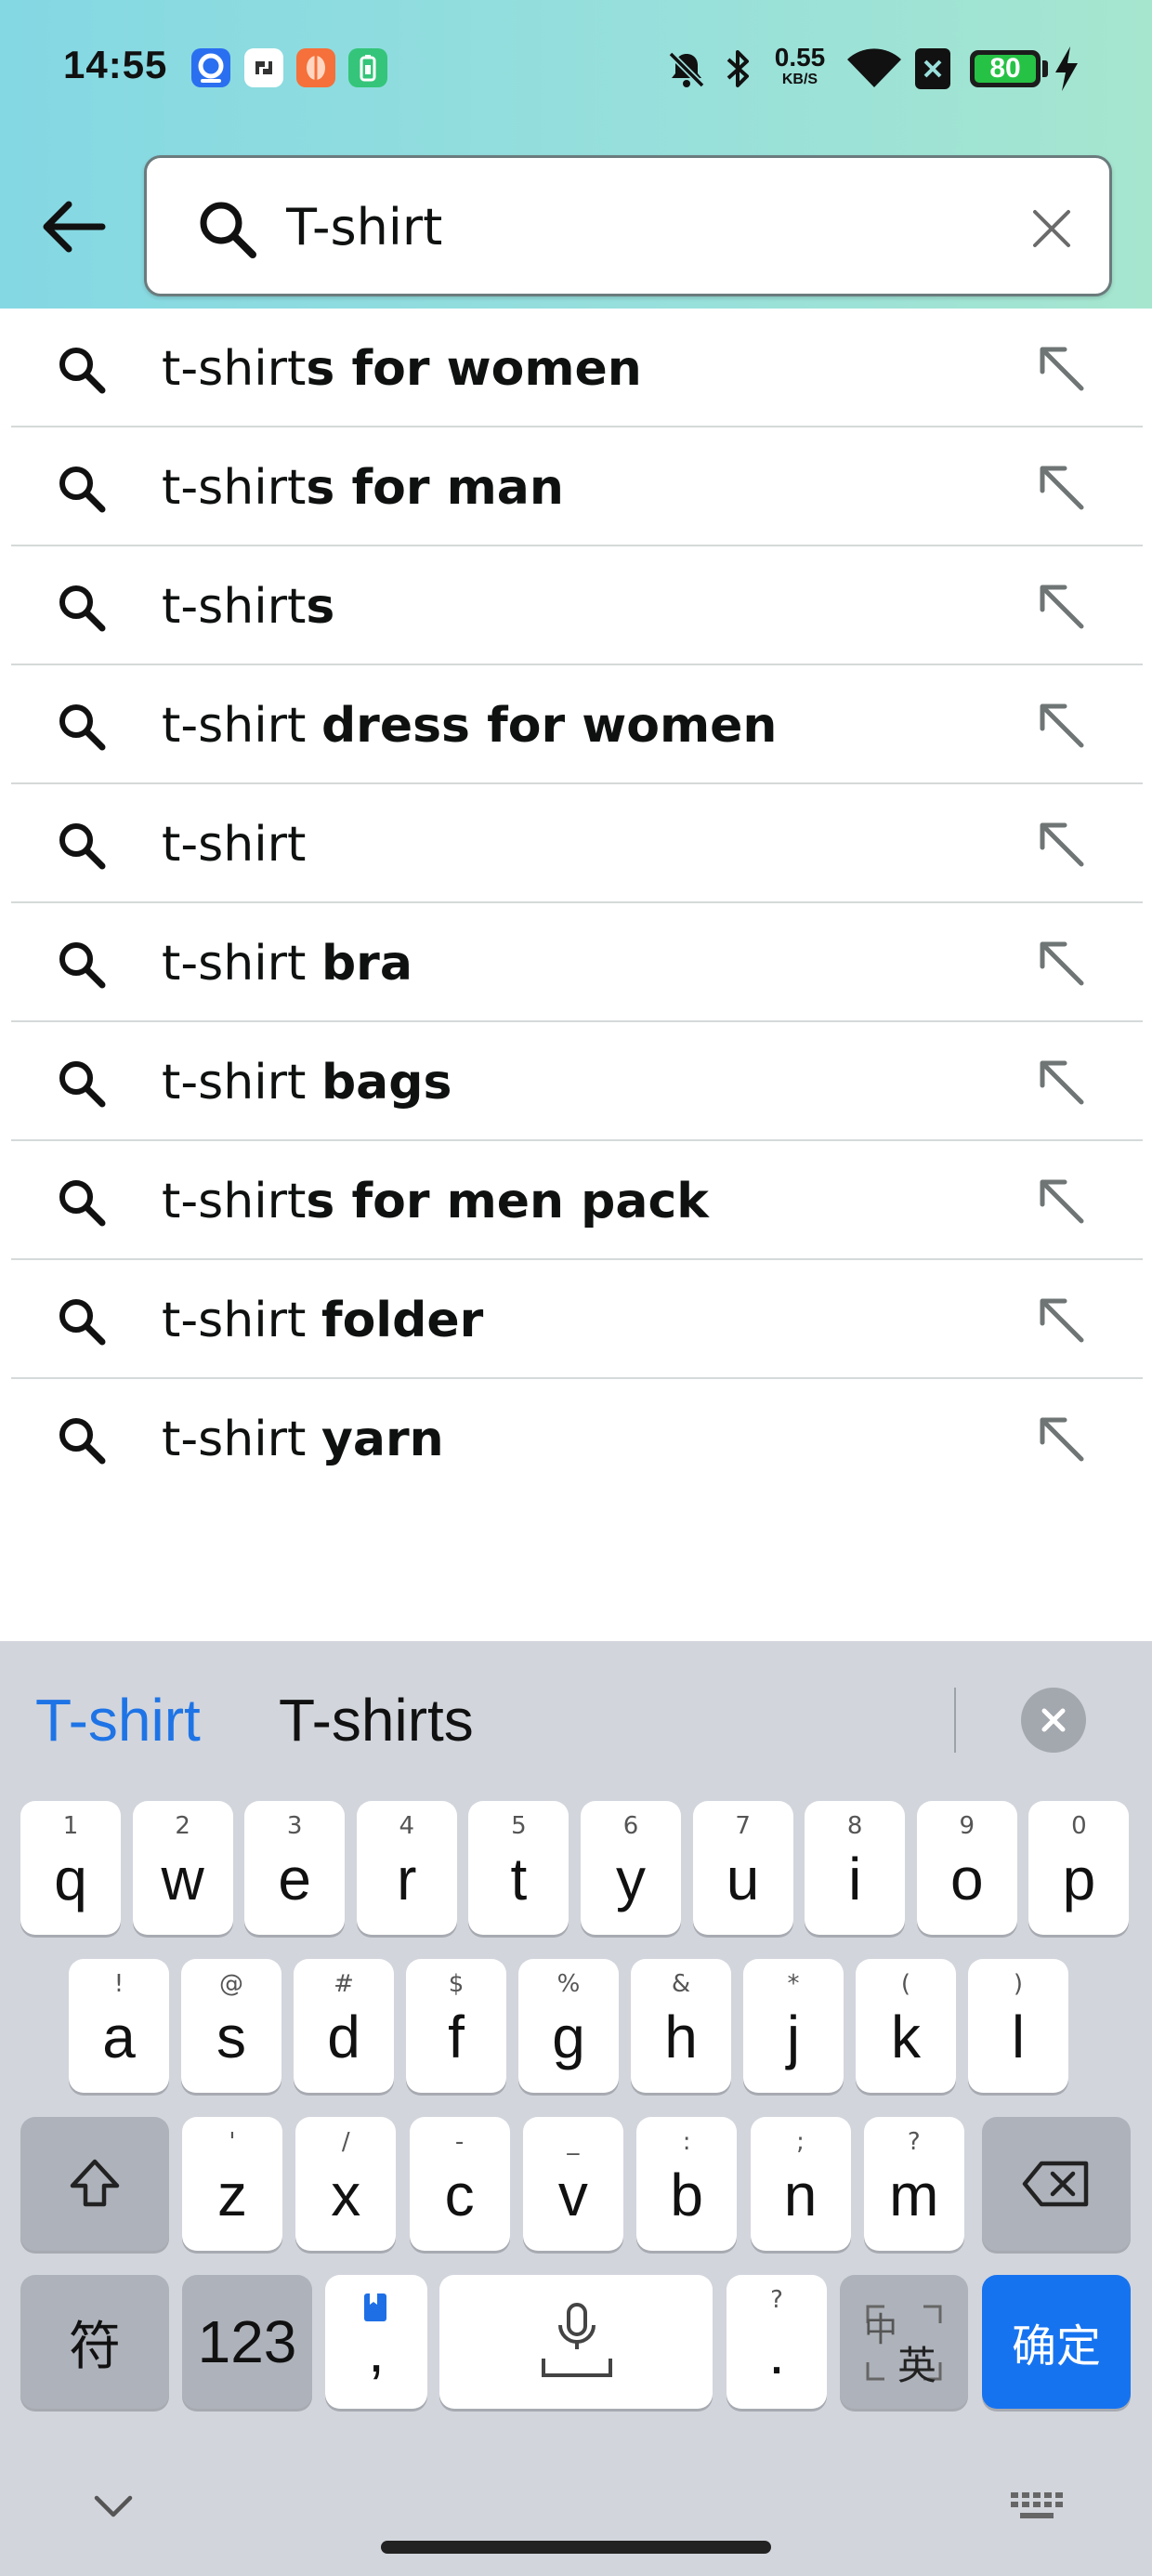  I want to click on period-key: ? ., so click(777, 2342).